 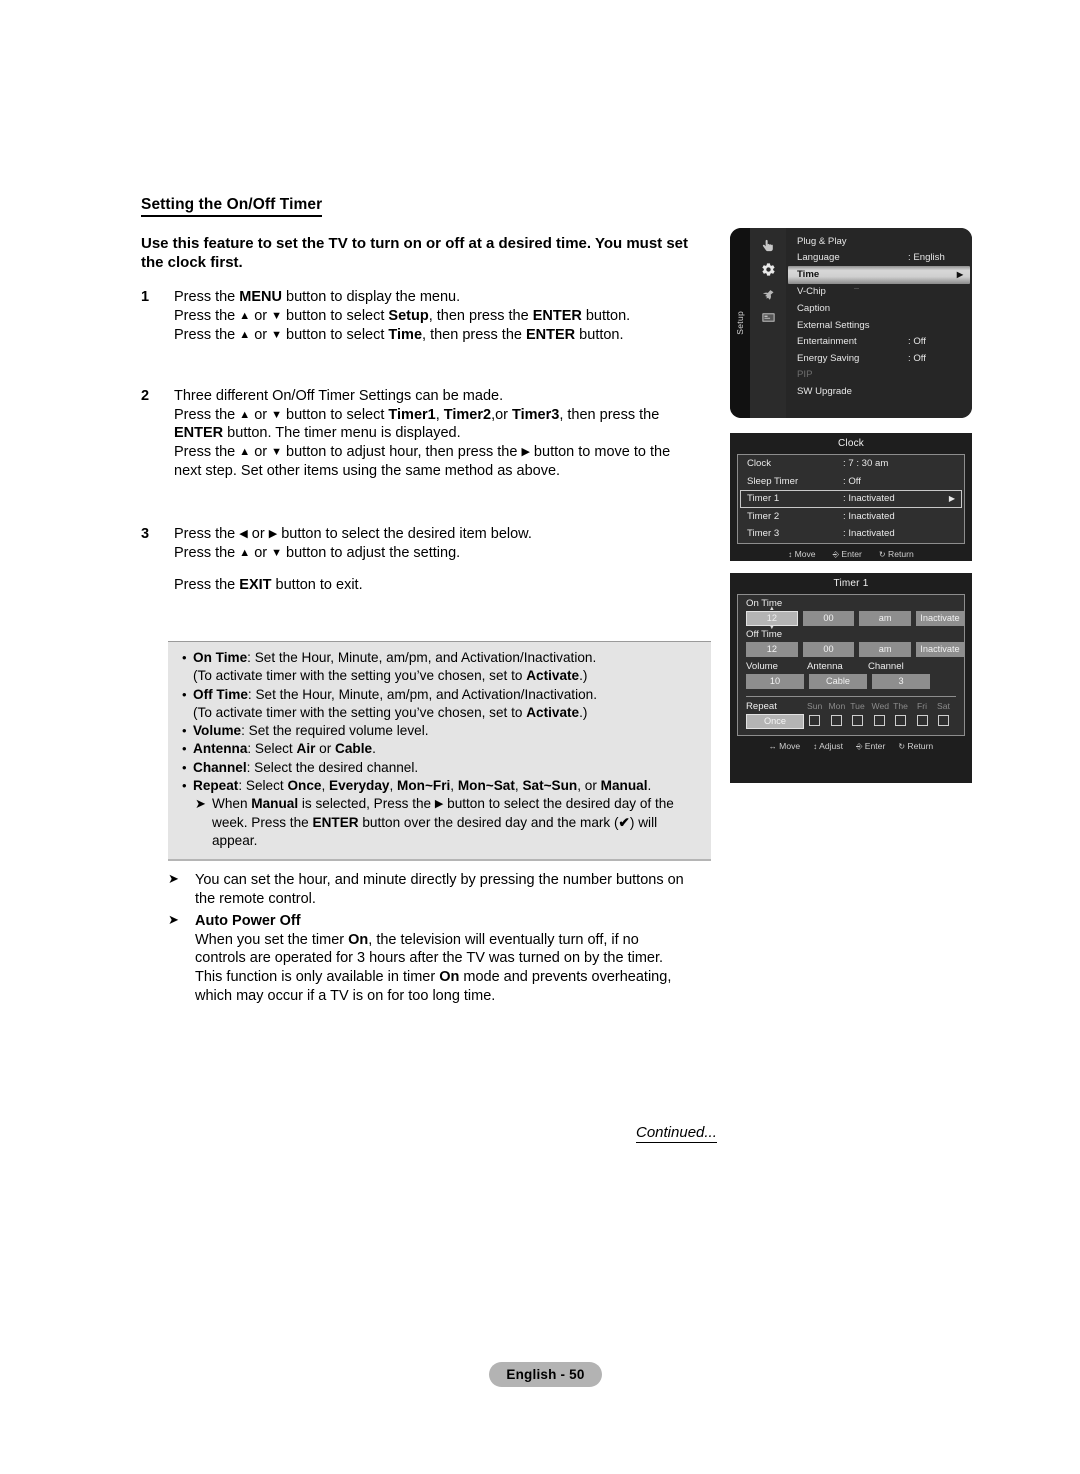 I want to click on bullet-term: On Time, so click(x=220, y=657).